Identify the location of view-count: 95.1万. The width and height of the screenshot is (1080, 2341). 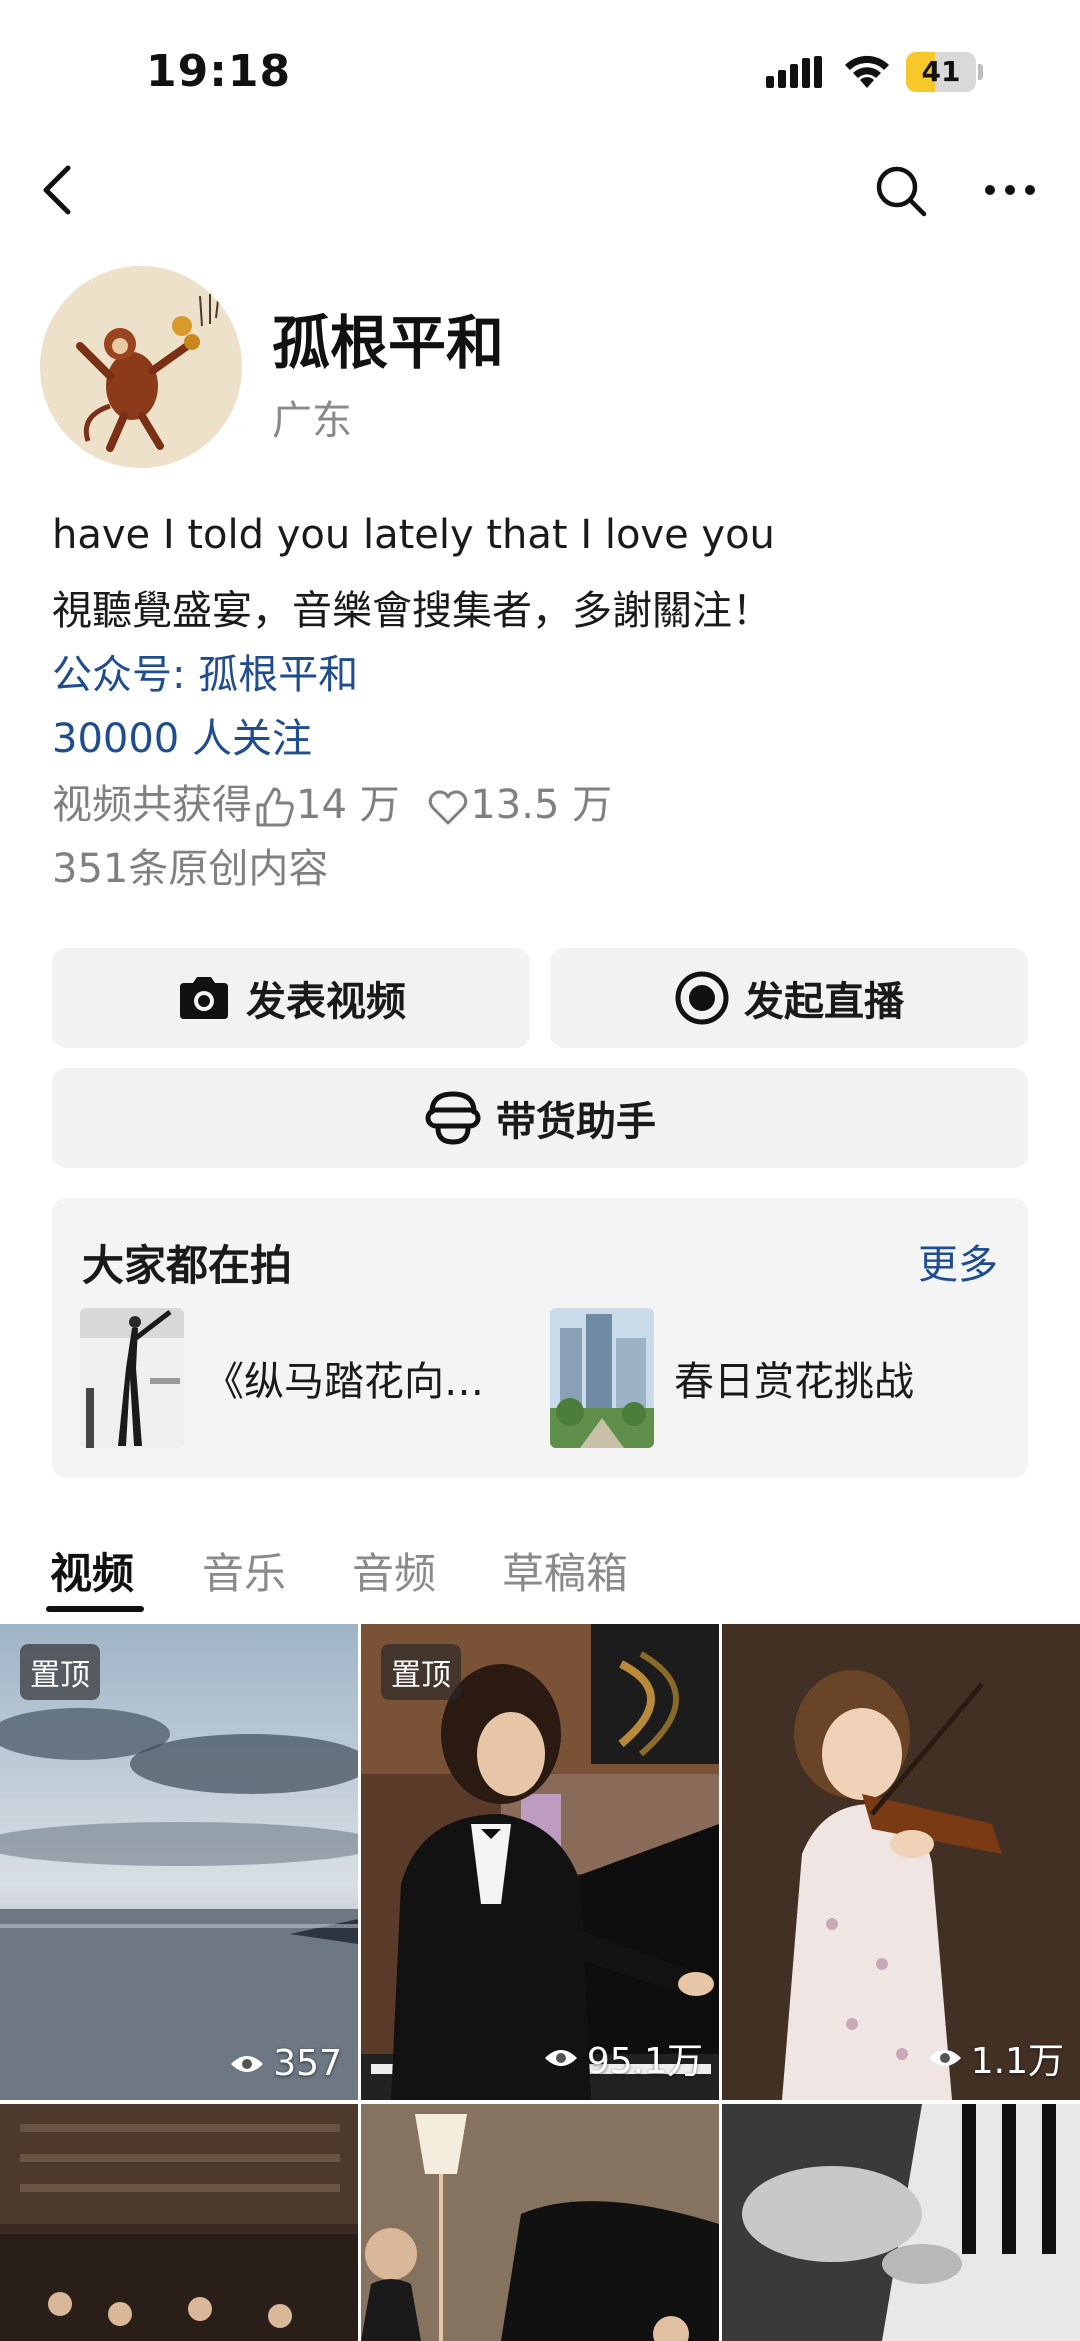
(623, 2058).